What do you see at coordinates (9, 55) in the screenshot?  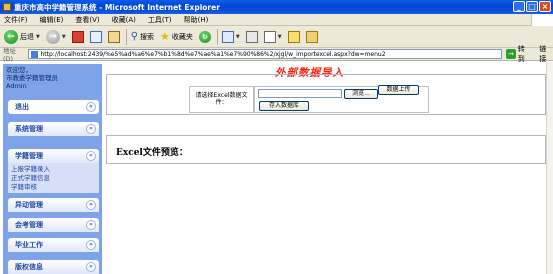 I see `address-label: 地址(D)` at bounding box center [9, 55].